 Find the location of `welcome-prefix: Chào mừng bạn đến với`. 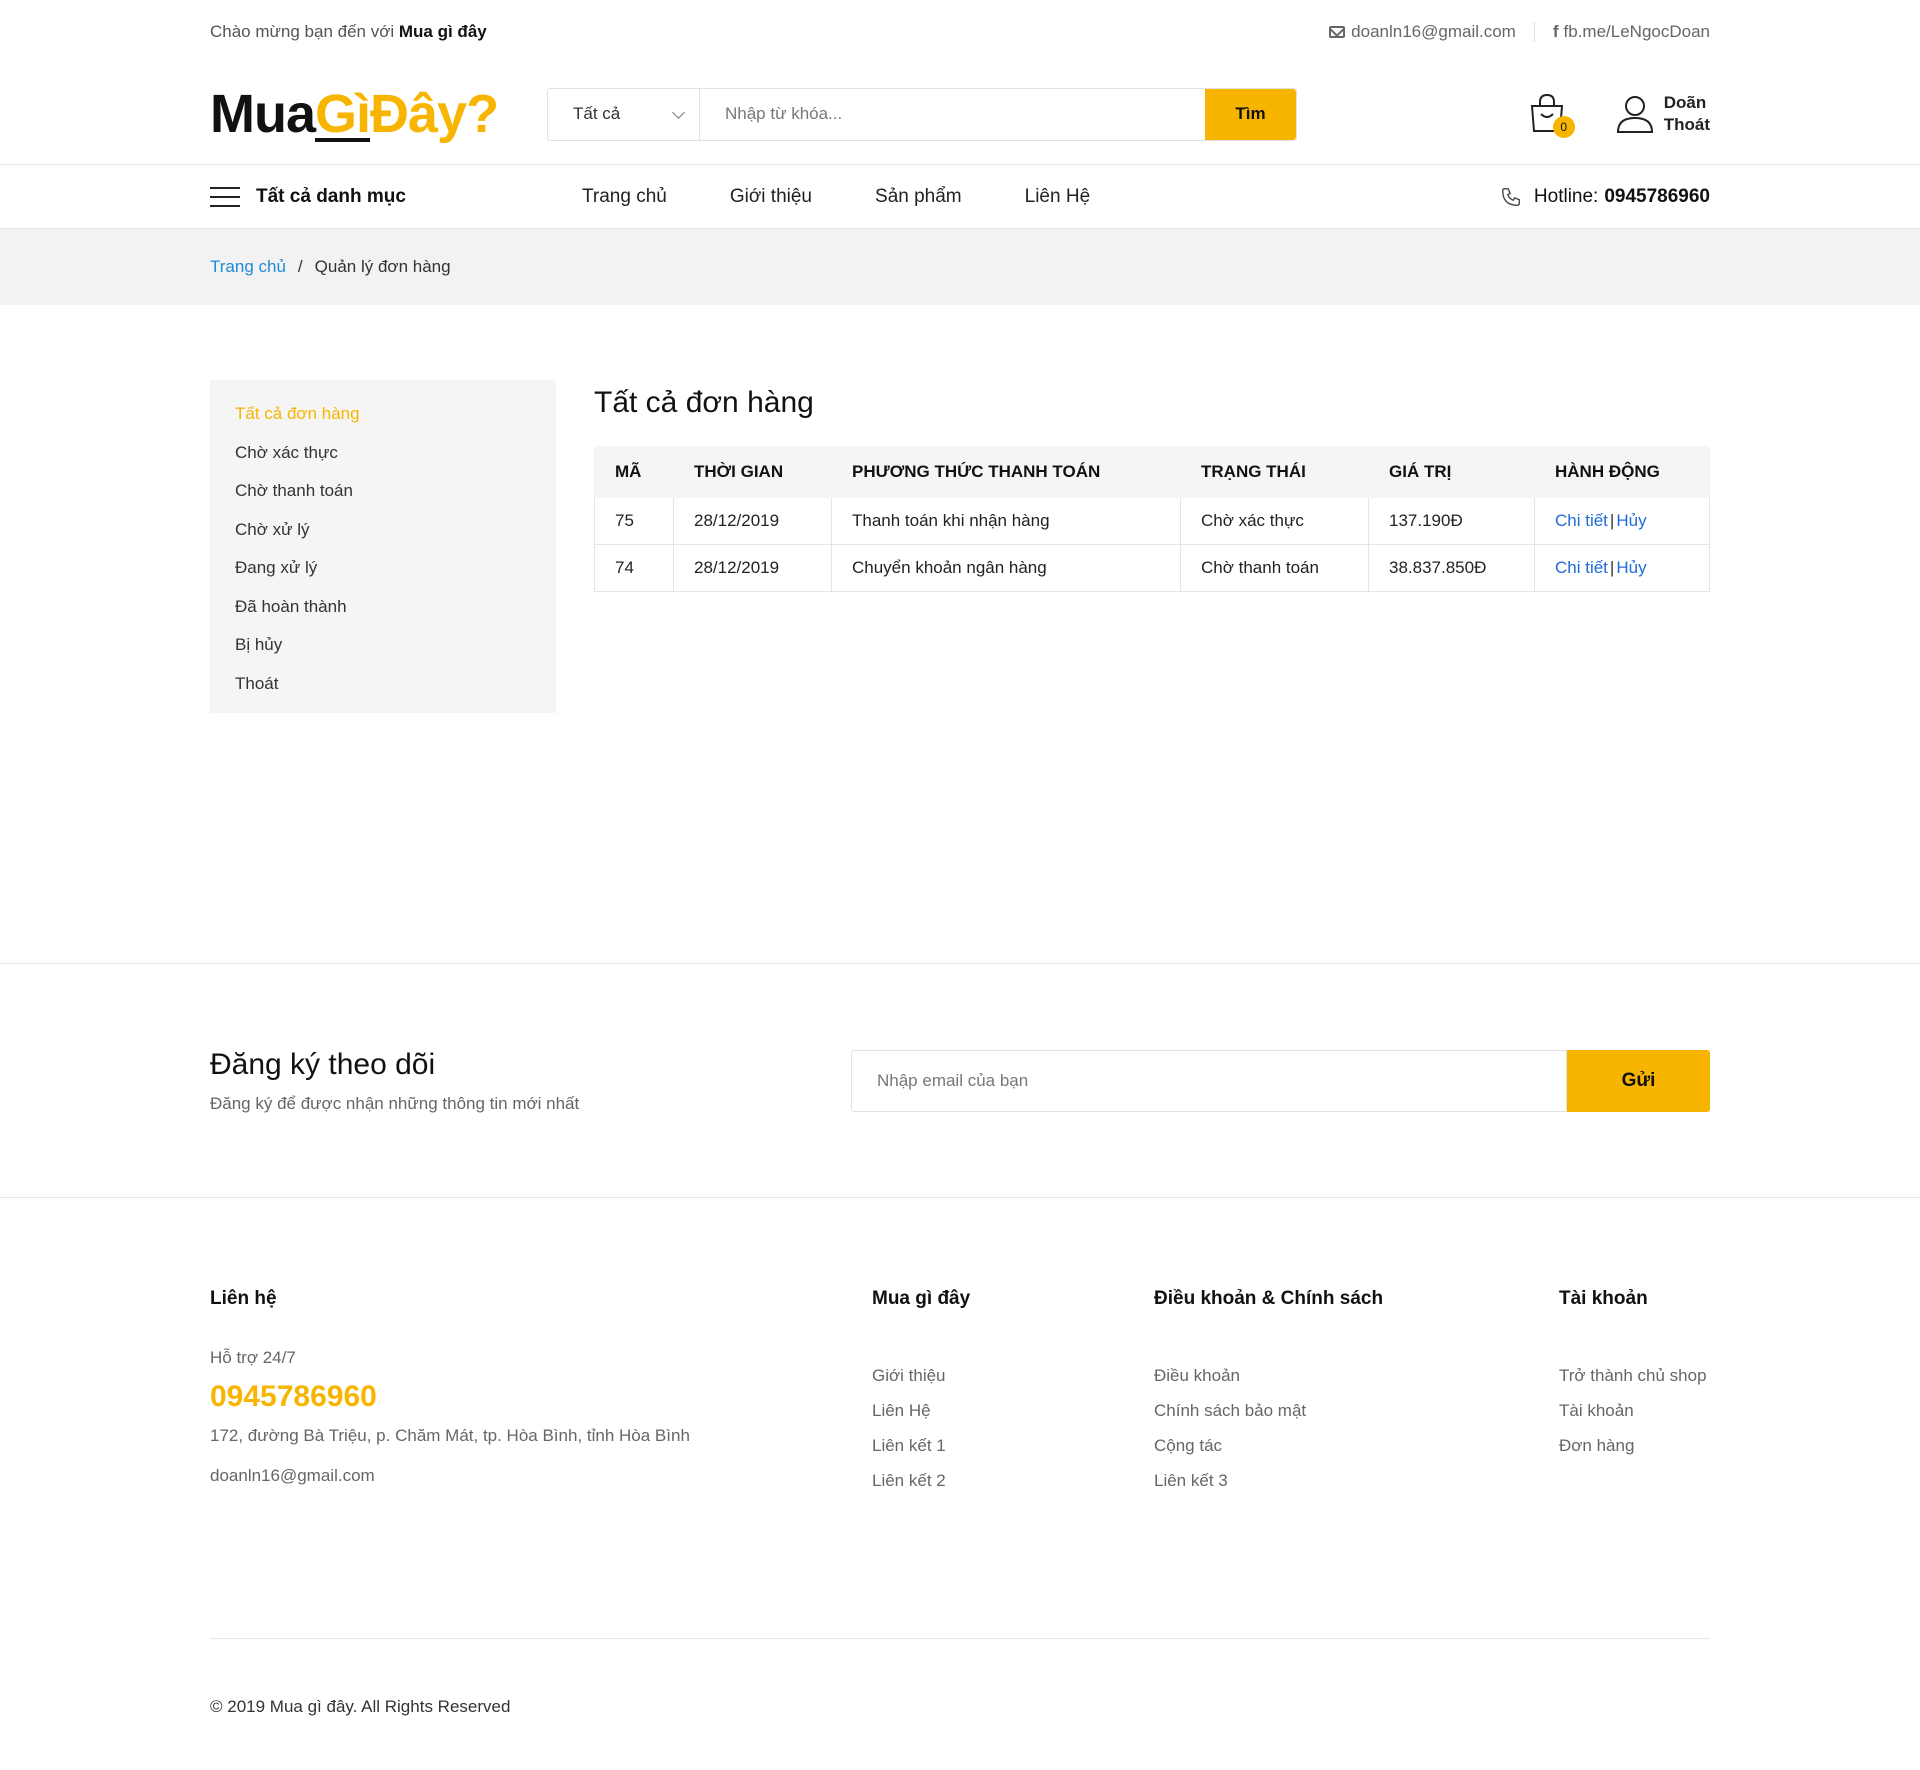

welcome-prefix: Chào mừng bạn đến với is located at coordinates (302, 31).